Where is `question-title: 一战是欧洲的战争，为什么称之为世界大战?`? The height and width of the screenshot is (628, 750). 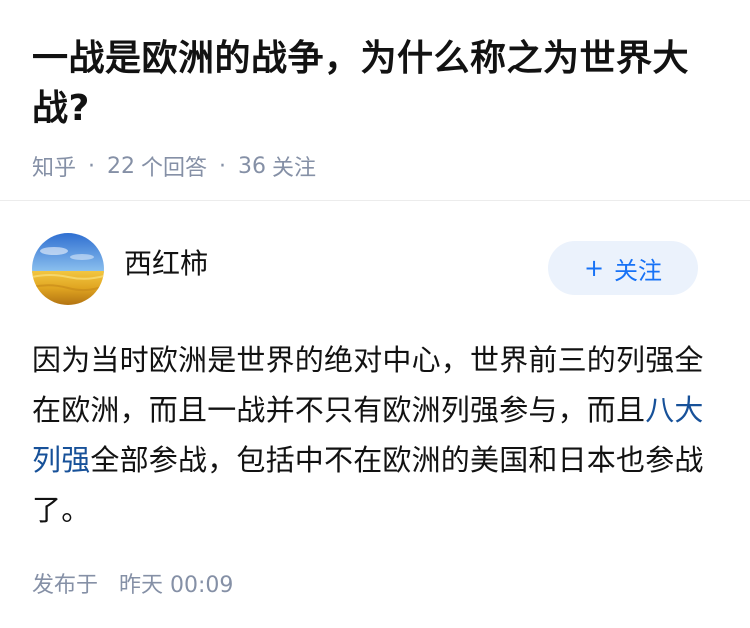
question-title: 一战是欧洲的战争，为什么称之为世界大战? is located at coordinates (375, 84).